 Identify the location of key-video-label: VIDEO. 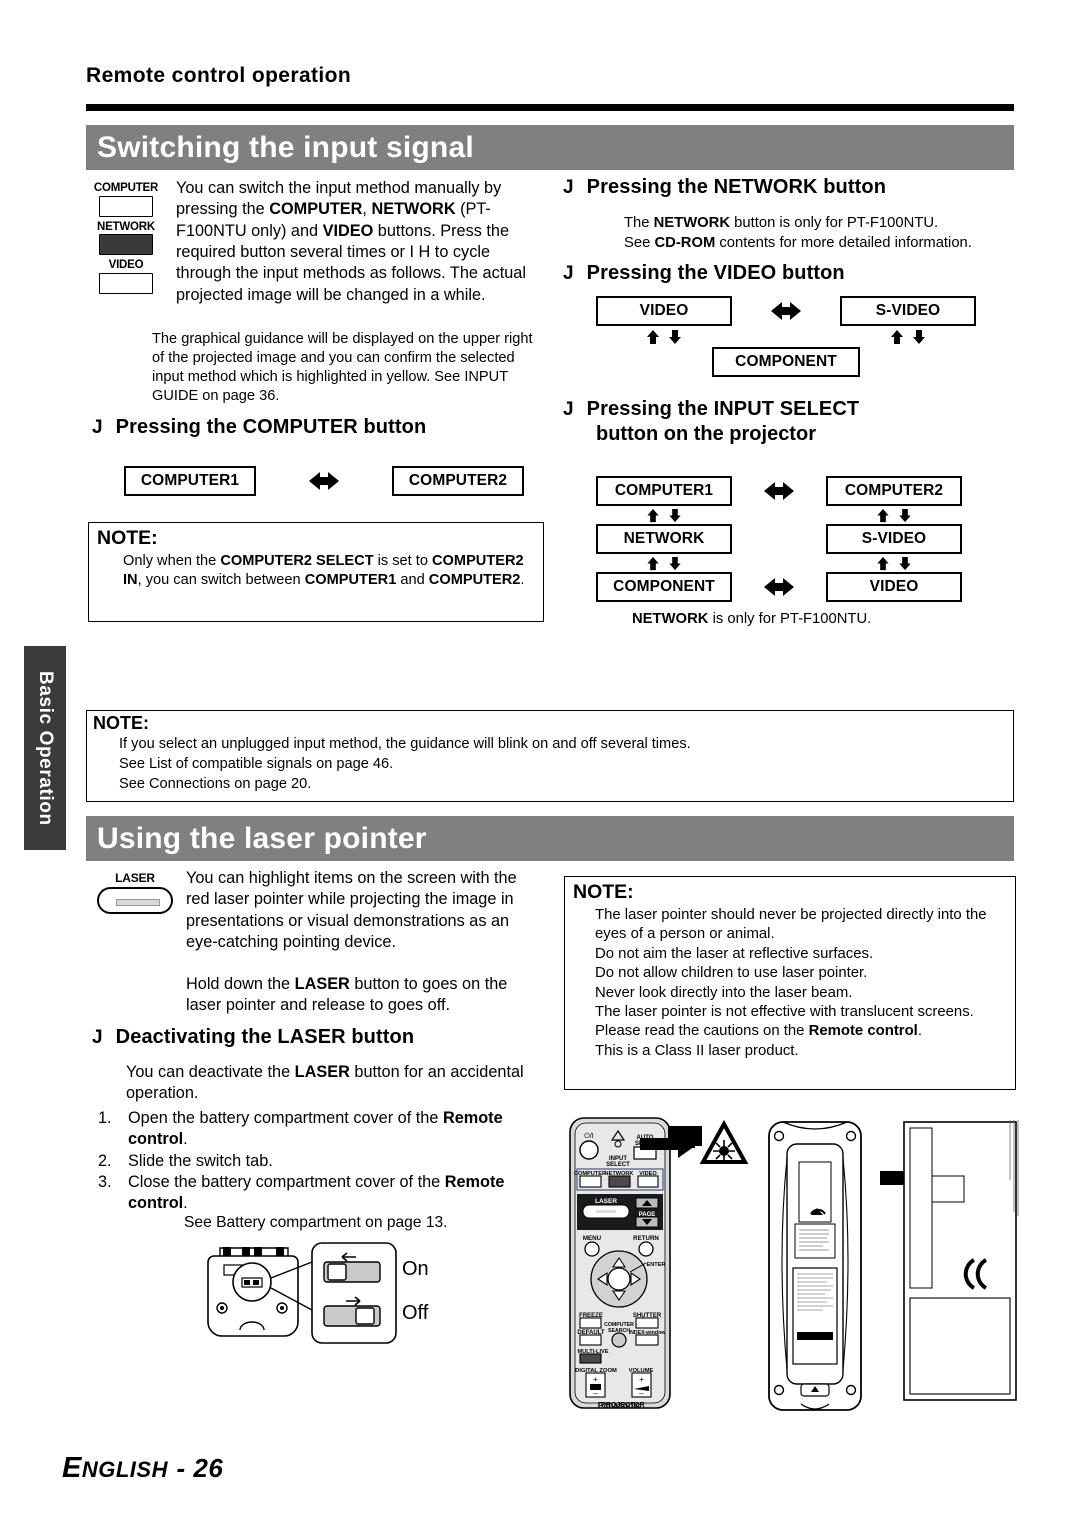
(126, 265).